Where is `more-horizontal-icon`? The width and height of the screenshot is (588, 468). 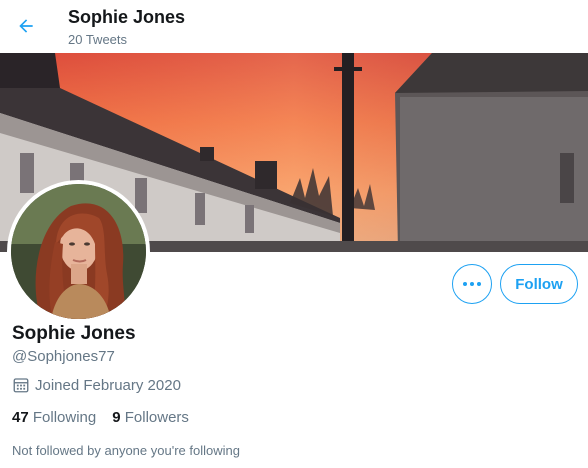
more-horizontal-icon is located at coordinates (472, 284).